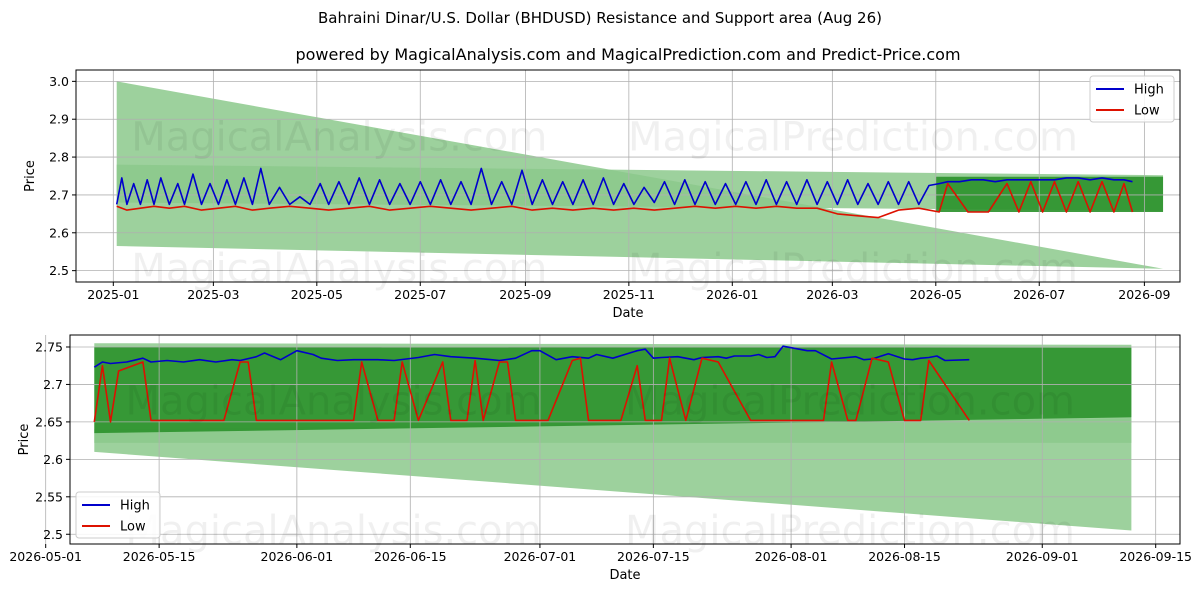  I want to click on x-tick-label: 2026-01, so click(732, 294).